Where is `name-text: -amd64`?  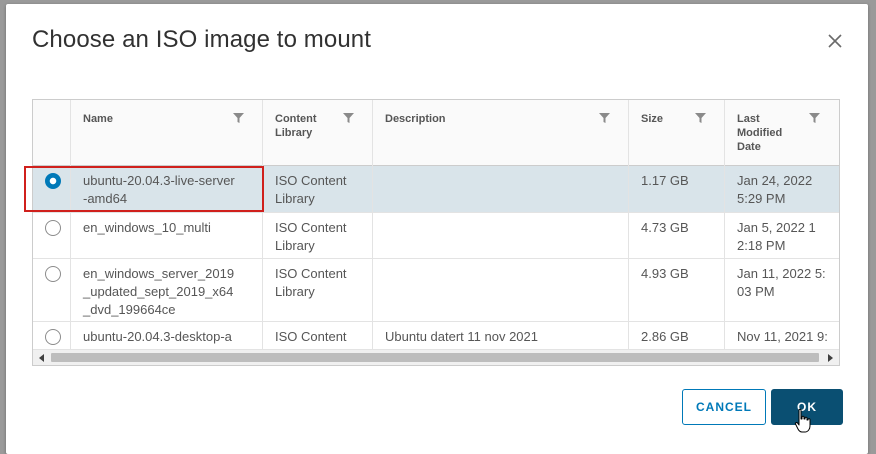 name-text: -amd64 is located at coordinates (105, 198).